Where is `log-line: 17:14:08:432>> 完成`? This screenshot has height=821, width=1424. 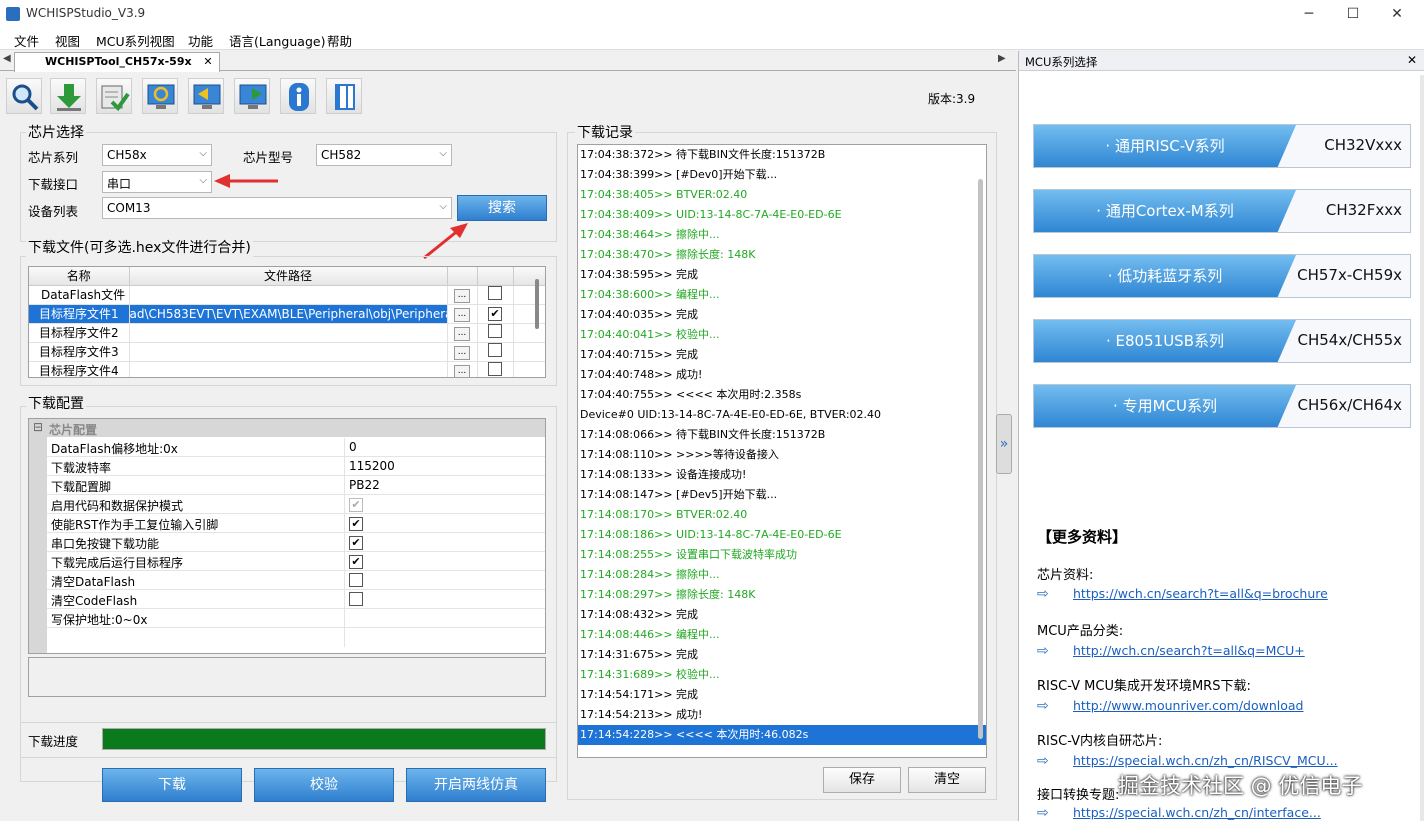
log-line: 17:14:08:432>> 完成 is located at coordinates (782, 615).